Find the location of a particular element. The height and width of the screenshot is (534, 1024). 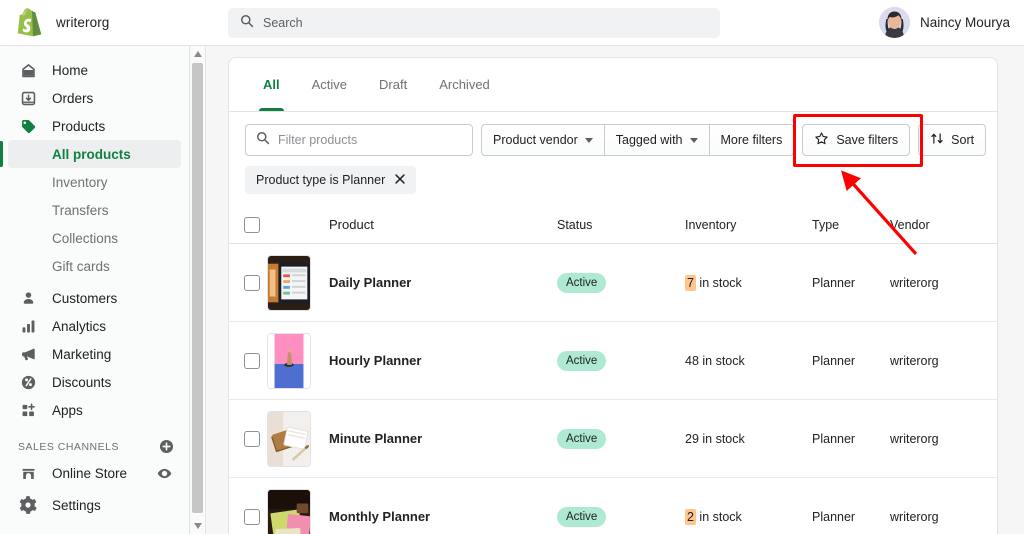

sidebar-item-label: Analytics is located at coordinates (79, 326).